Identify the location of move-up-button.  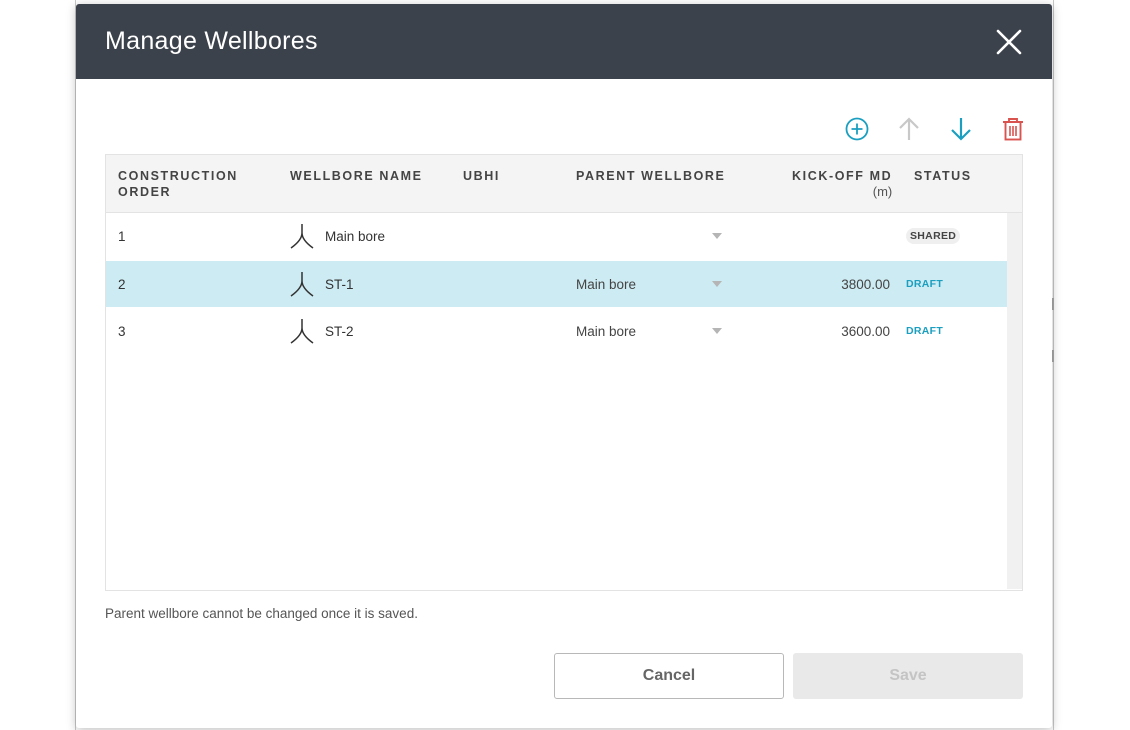
(909, 129).